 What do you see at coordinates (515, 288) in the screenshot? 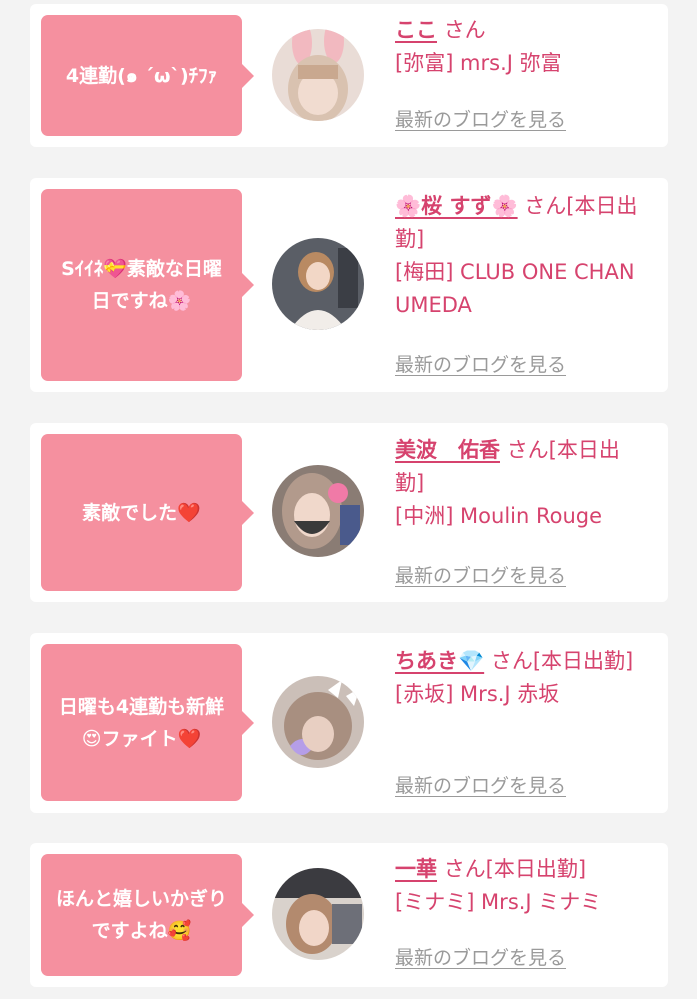
I see `shop-name: [梅田] CLUB ONE CHAN UMEDA` at bounding box center [515, 288].